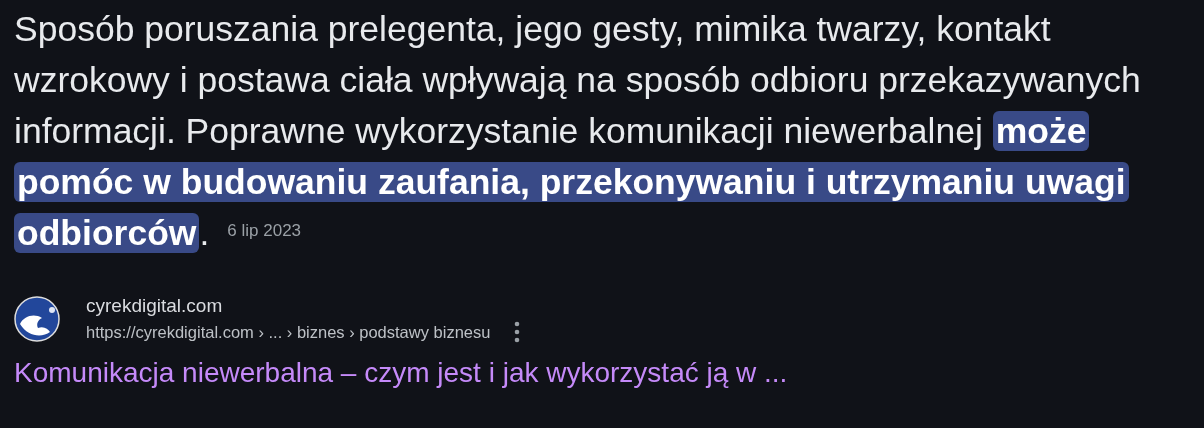 This screenshot has height=428, width=1204. What do you see at coordinates (264, 231) in the screenshot?
I see `snippet-date: 6 lip 2023` at bounding box center [264, 231].